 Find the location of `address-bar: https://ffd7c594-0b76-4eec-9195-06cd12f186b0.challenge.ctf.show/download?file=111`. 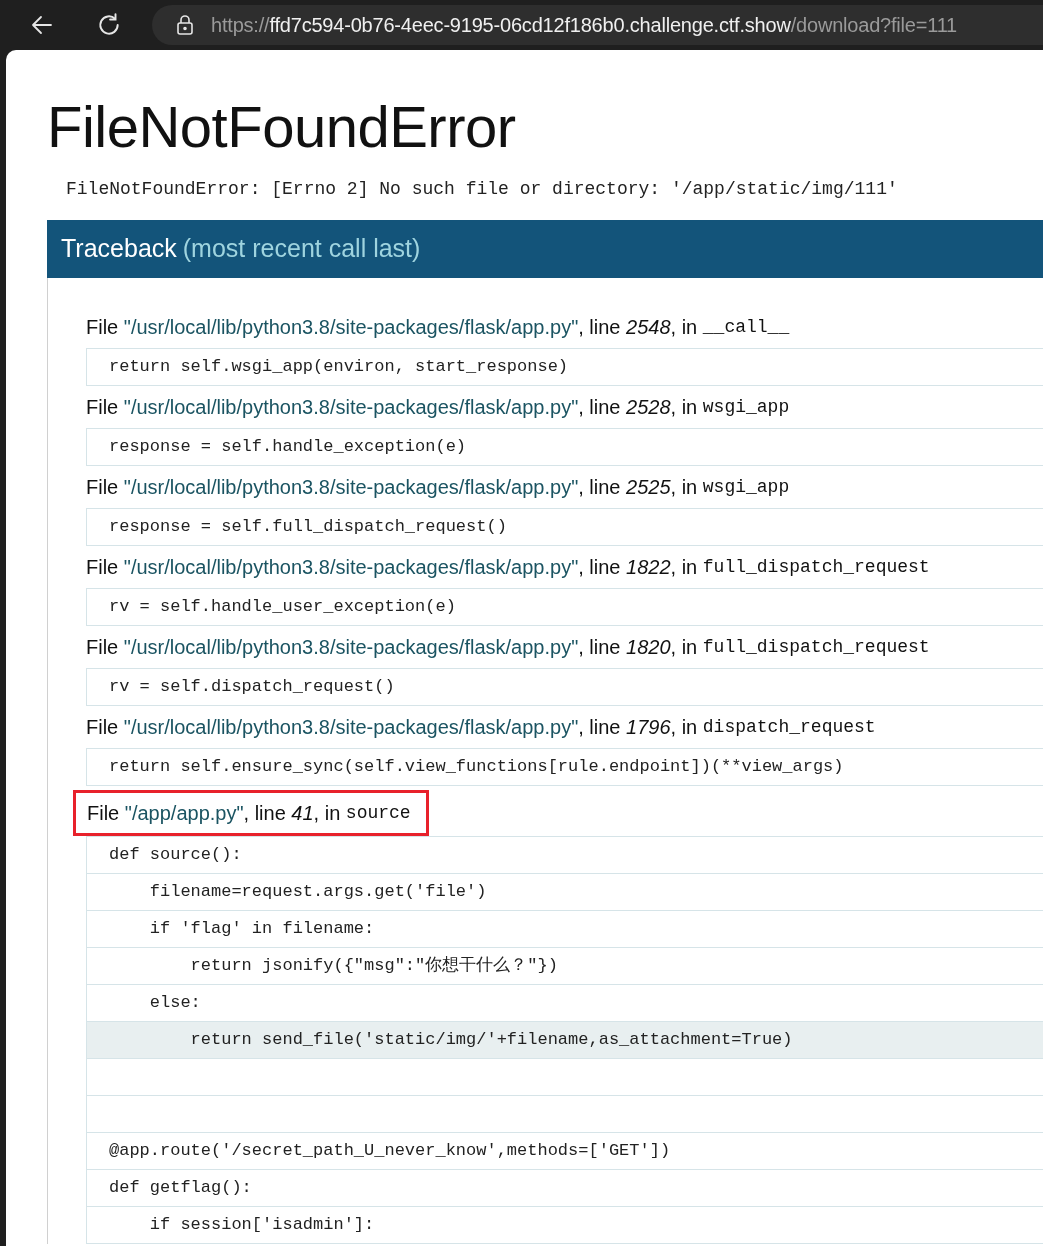

address-bar: https://ffd7c594-0b76-4eec-9195-06cd12f186b0.challenge.ctf.show/download?file=111 is located at coordinates (597, 25).